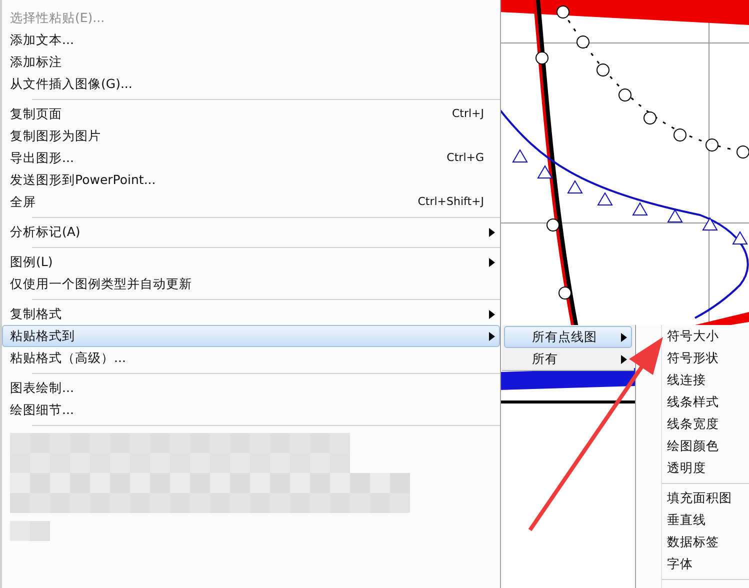 This screenshot has width=749, height=588. Describe the element at coordinates (692, 358) in the screenshot. I see `menu-item: 符号形状` at that location.